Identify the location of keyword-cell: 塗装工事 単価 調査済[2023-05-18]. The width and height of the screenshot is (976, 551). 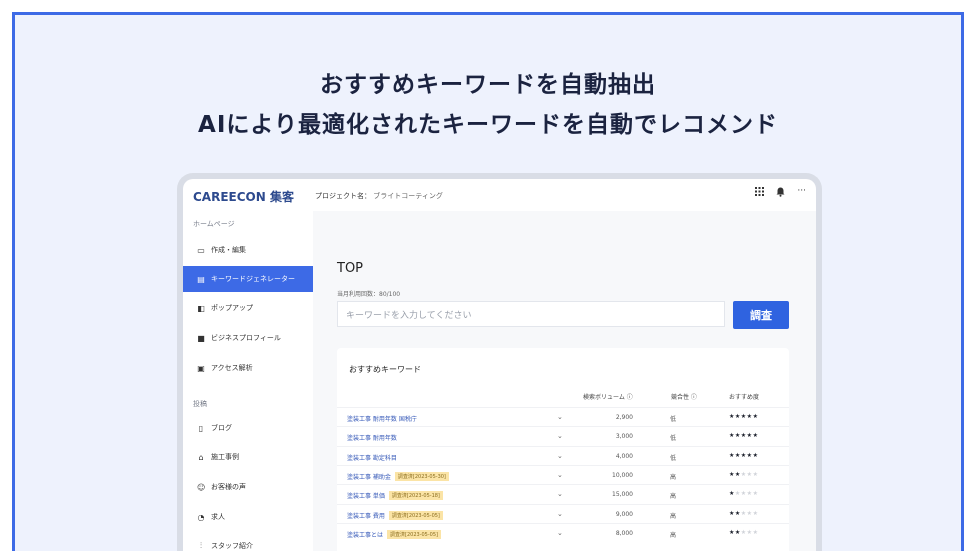
(395, 496).